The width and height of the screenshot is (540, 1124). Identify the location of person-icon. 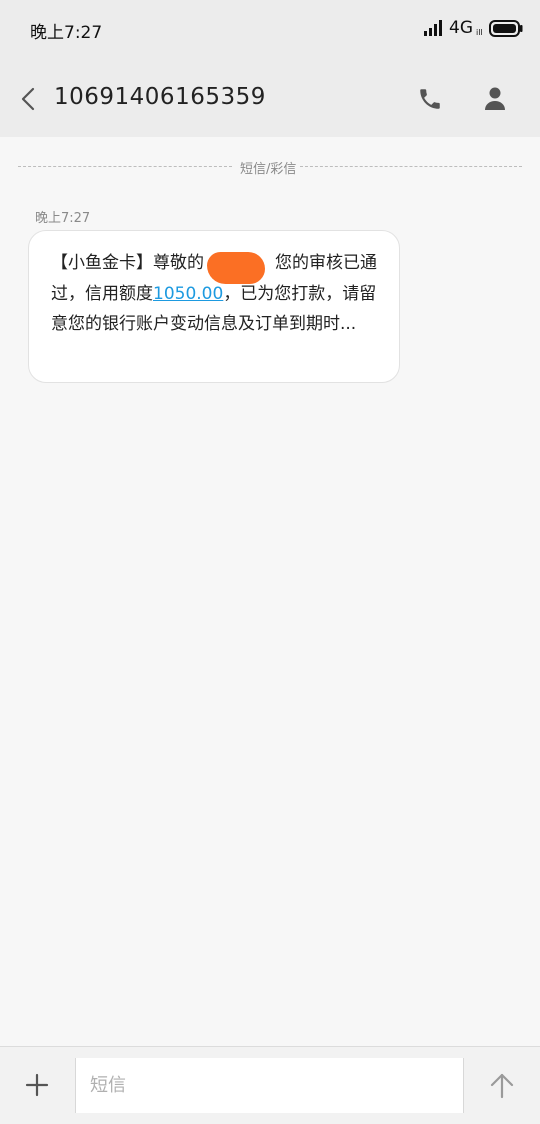
(495, 99).